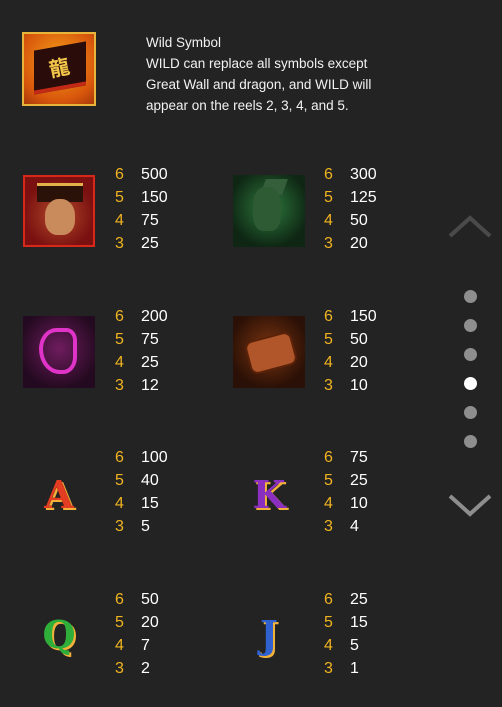  Describe the element at coordinates (137, 634) in the screenshot. I see `letter-q-paytable: 6 50 5 20 47 32` at that location.